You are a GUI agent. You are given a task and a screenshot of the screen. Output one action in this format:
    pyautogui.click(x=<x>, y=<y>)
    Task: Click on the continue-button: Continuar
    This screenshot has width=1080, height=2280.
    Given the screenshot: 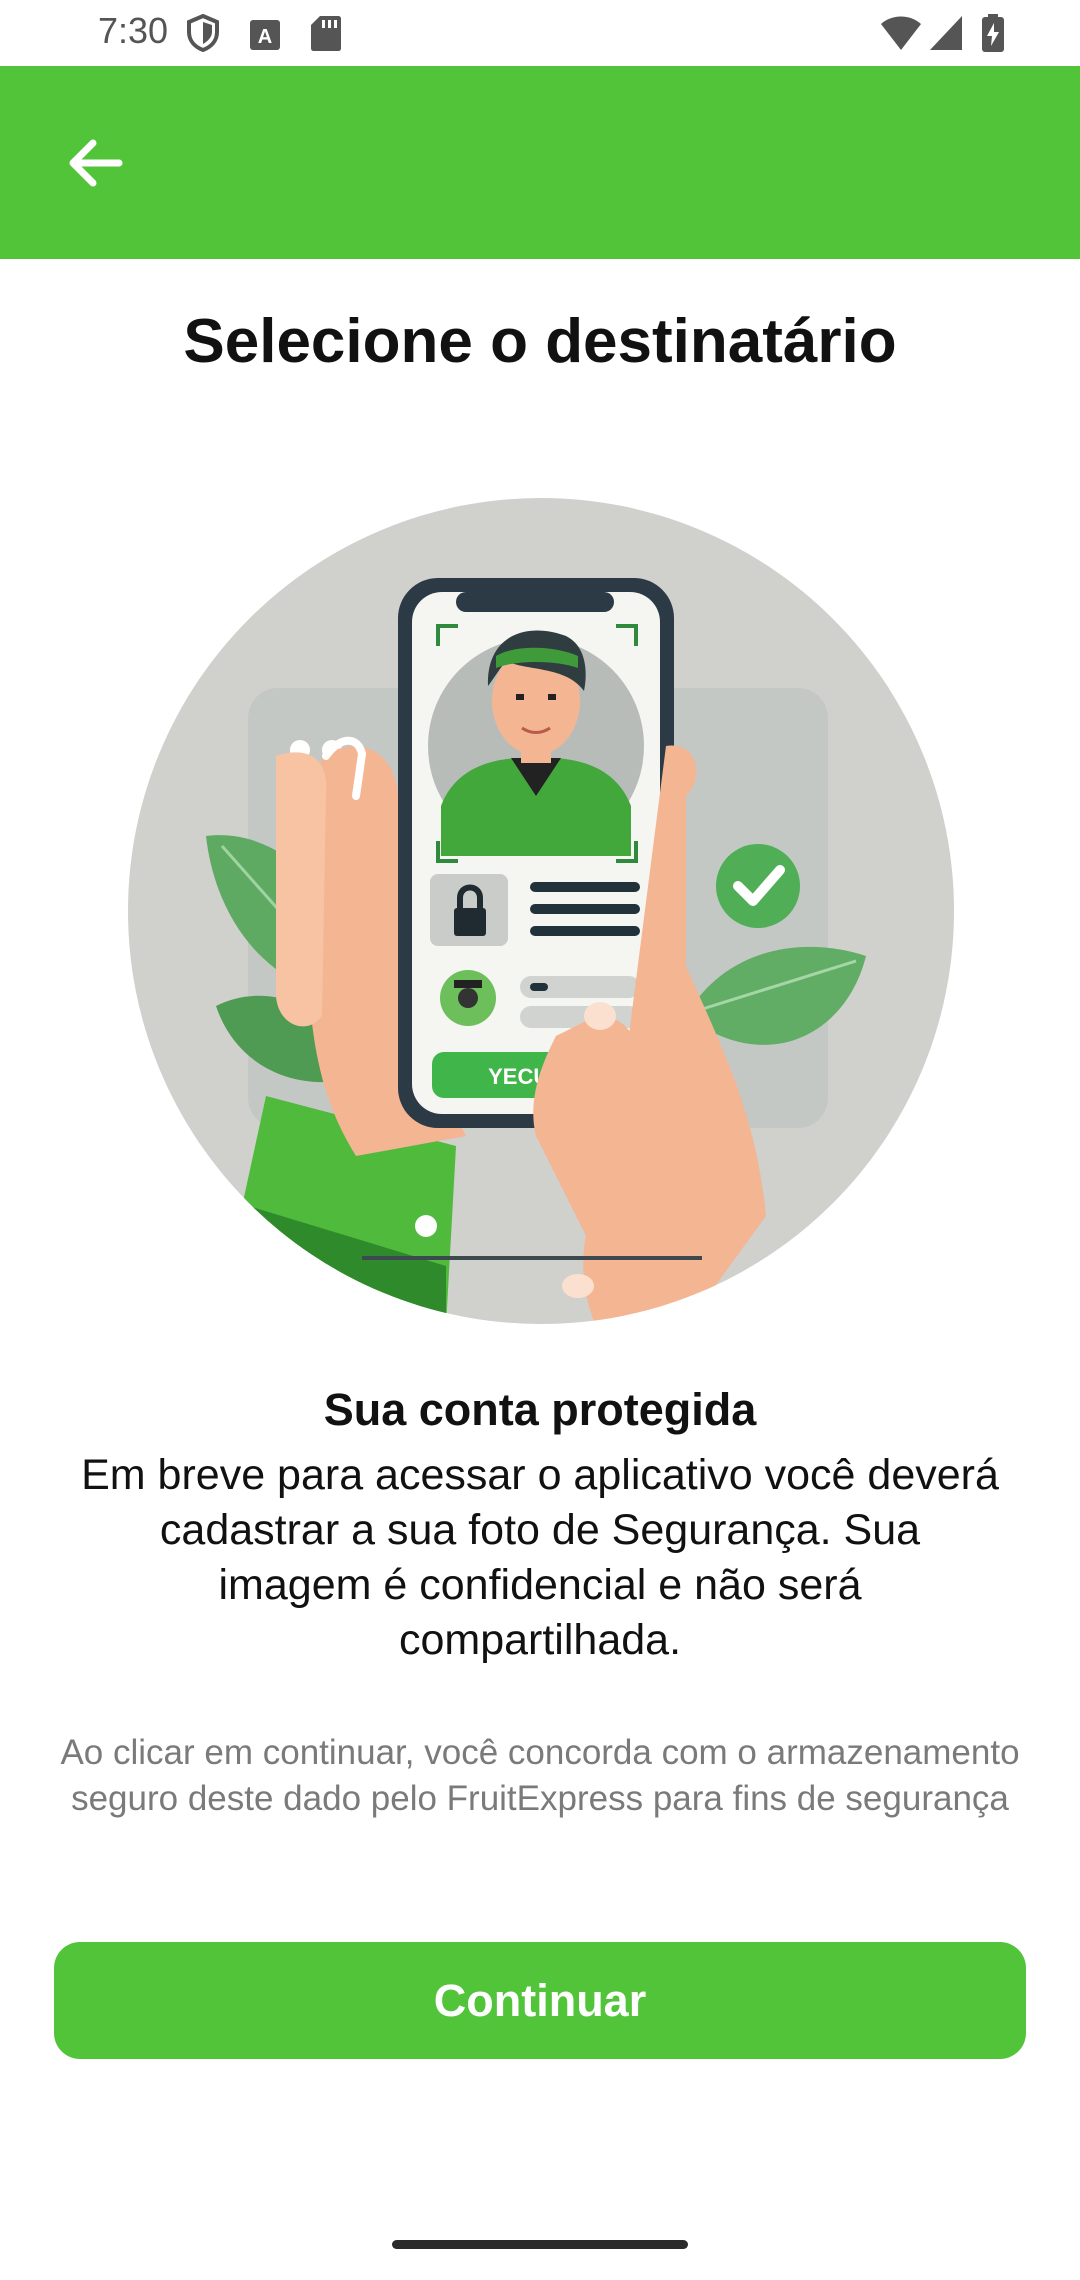 What is the action you would take?
    pyautogui.click(x=540, y=2000)
    